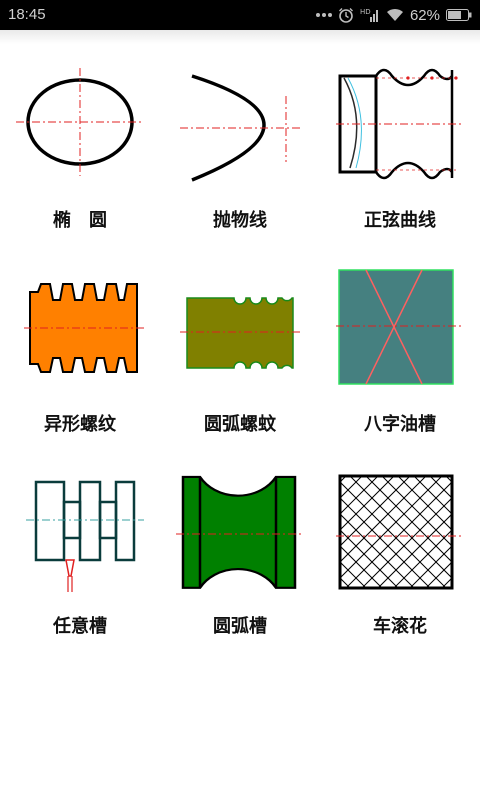  Describe the element at coordinates (400, 327) in the screenshot. I see `figure-eight-oil-groove-icon` at that location.